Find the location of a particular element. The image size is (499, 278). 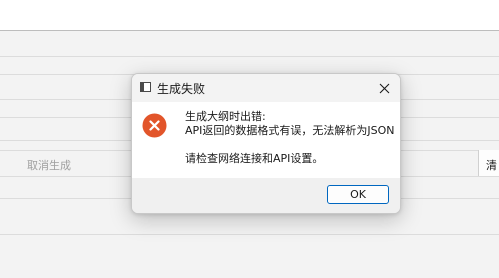

window-icon is located at coordinates (145, 87).